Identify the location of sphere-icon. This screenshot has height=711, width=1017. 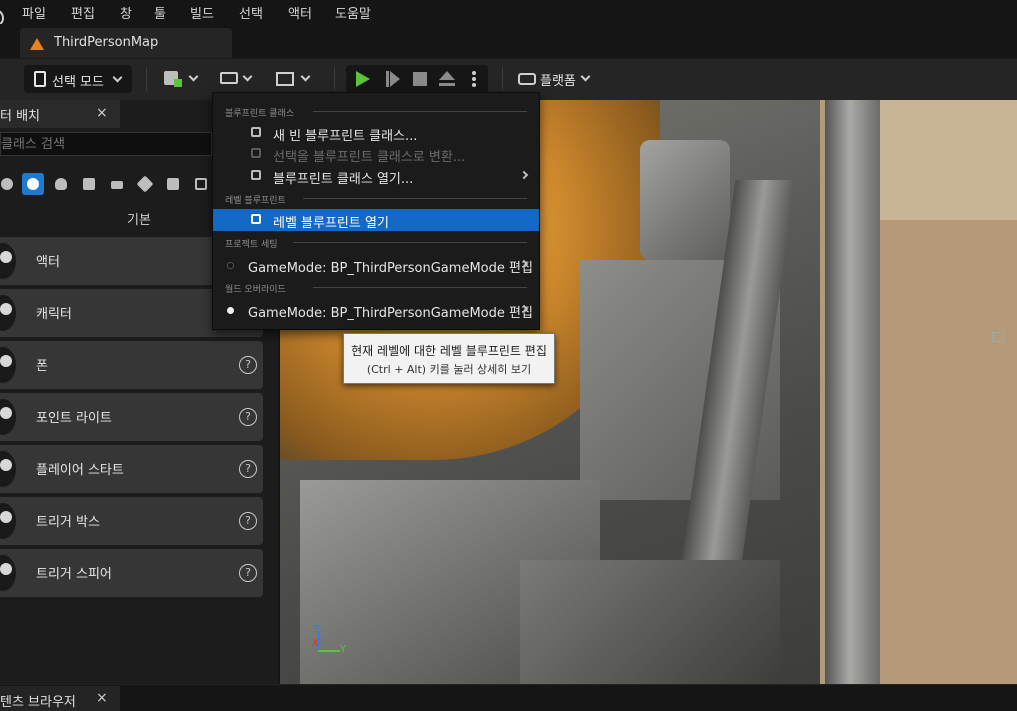
(8, 261).